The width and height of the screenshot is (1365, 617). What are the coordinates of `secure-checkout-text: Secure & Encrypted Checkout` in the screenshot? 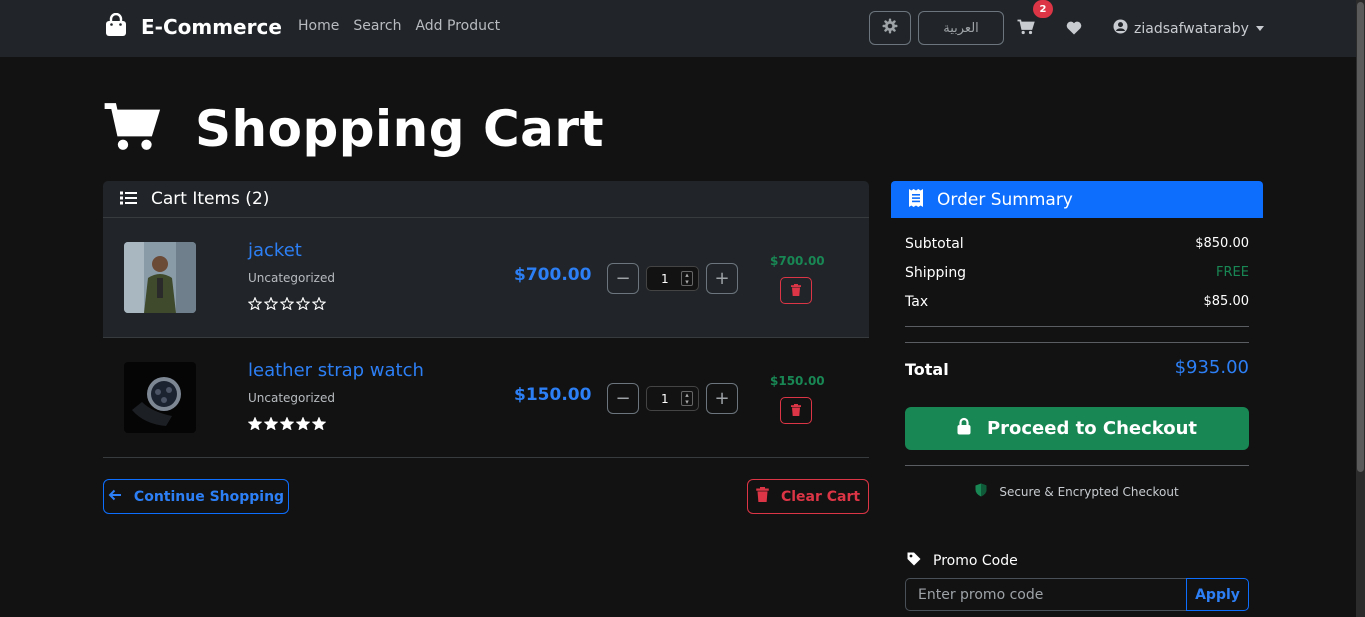 It's located at (1089, 491).